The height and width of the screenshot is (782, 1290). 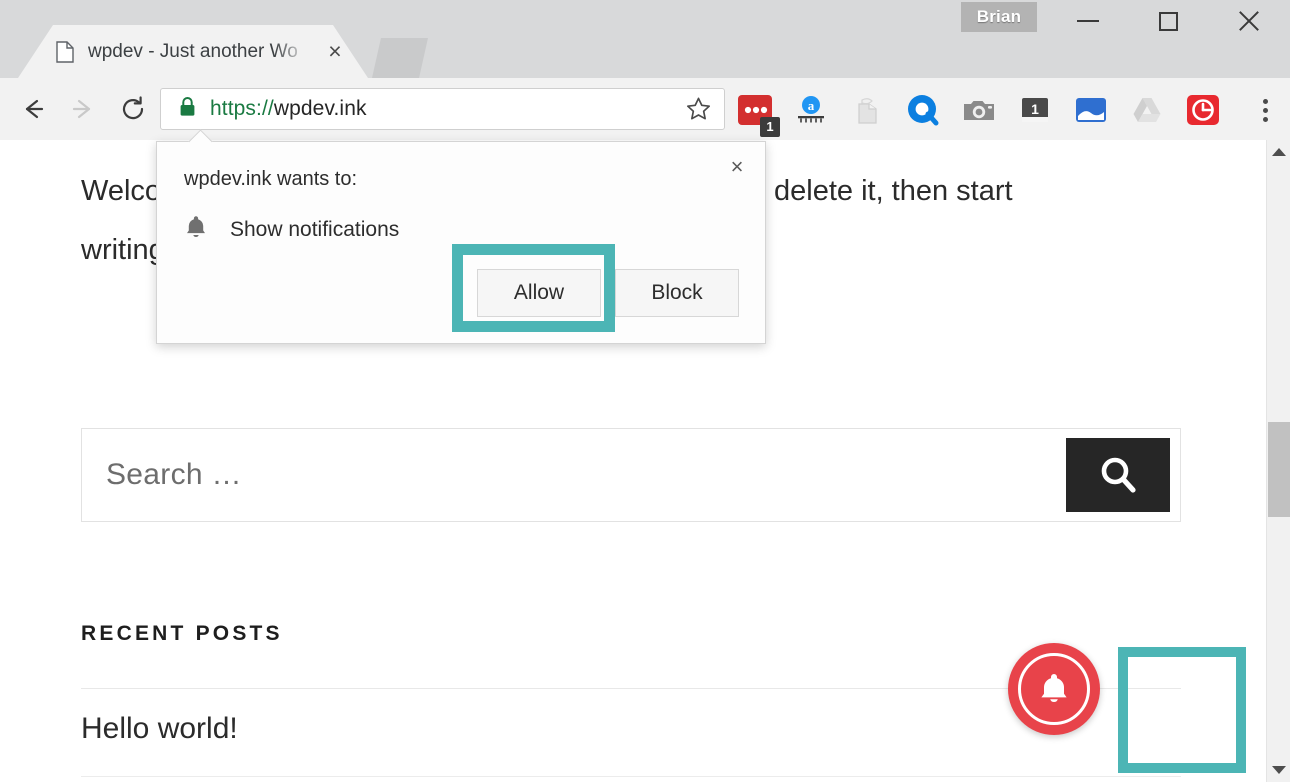 I want to click on scrollbar-thumb, so click(x=1279, y=469).